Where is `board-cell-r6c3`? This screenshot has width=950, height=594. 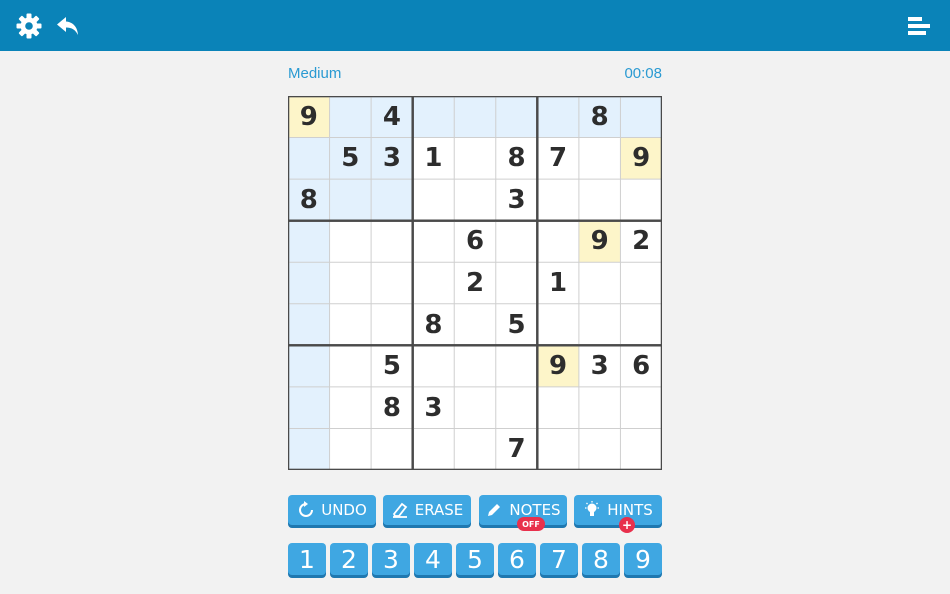
board-cell-r6c3 is located at coordinates (392, 325).